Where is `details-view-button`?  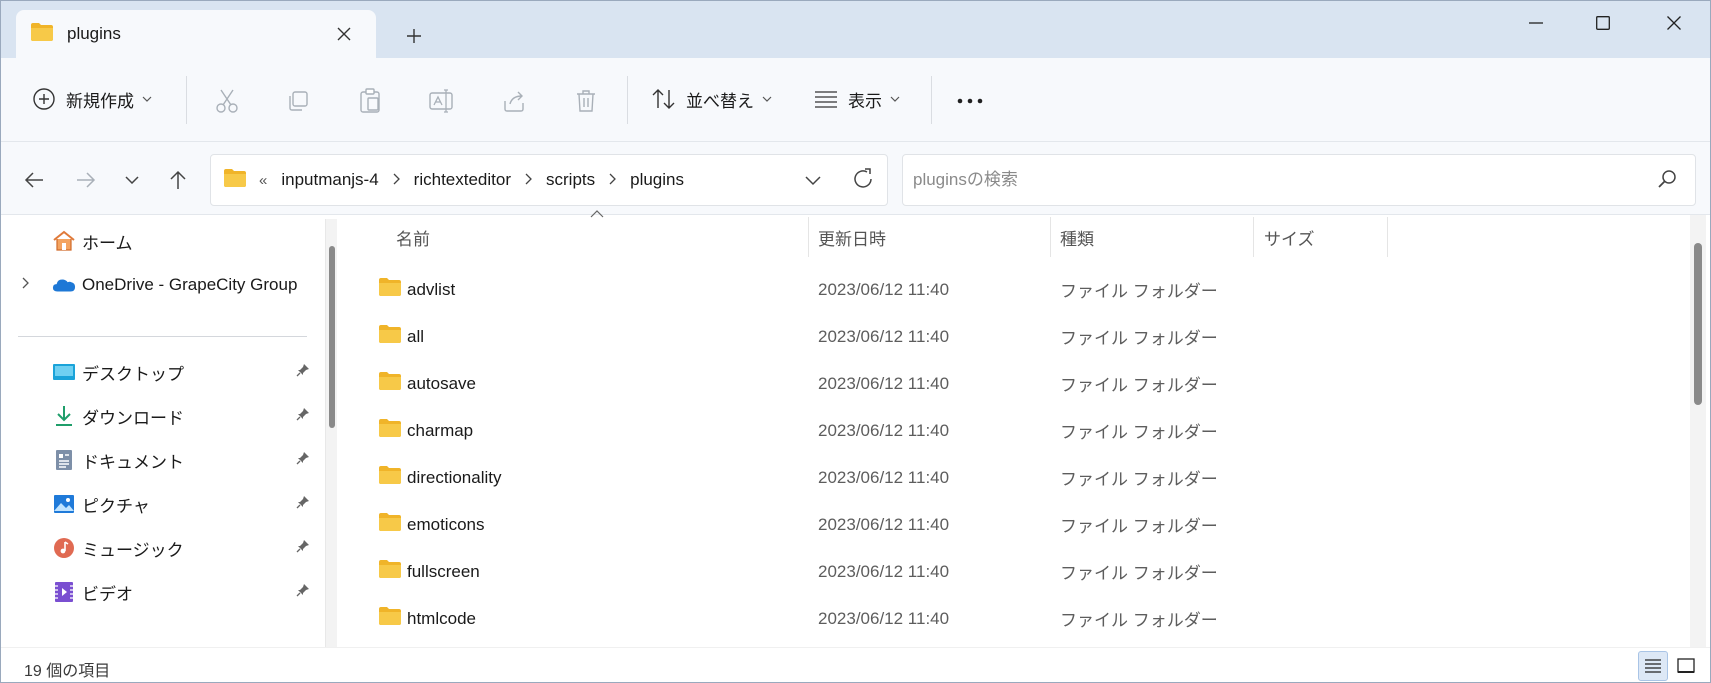
details-view-button is located at coordinates (1653, 666).